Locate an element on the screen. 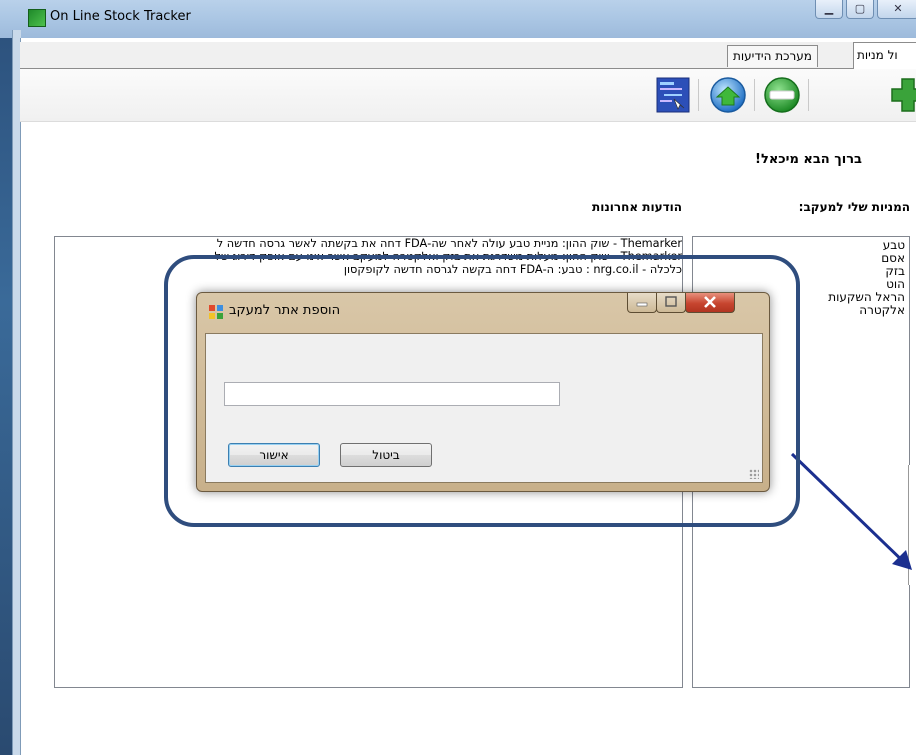 This screenshot has height=755, width=916. close-icon: ✕ is located at coordinates (898, 8).